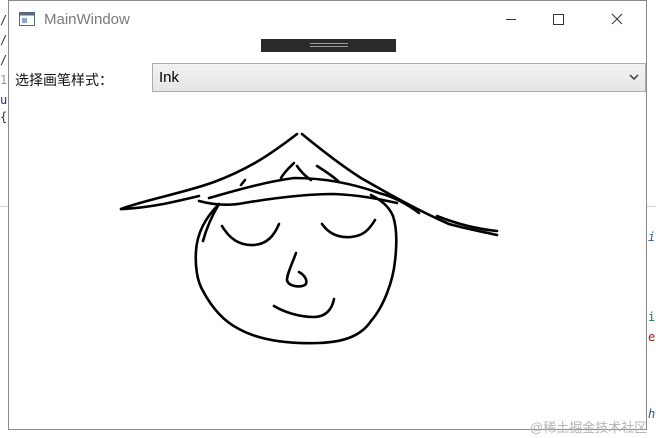 The width and height of the screenshot is (656, 438). Describe the element at coordinates (327, 19) in the screenshot. I see `title-bar: MainWindow` at that location.